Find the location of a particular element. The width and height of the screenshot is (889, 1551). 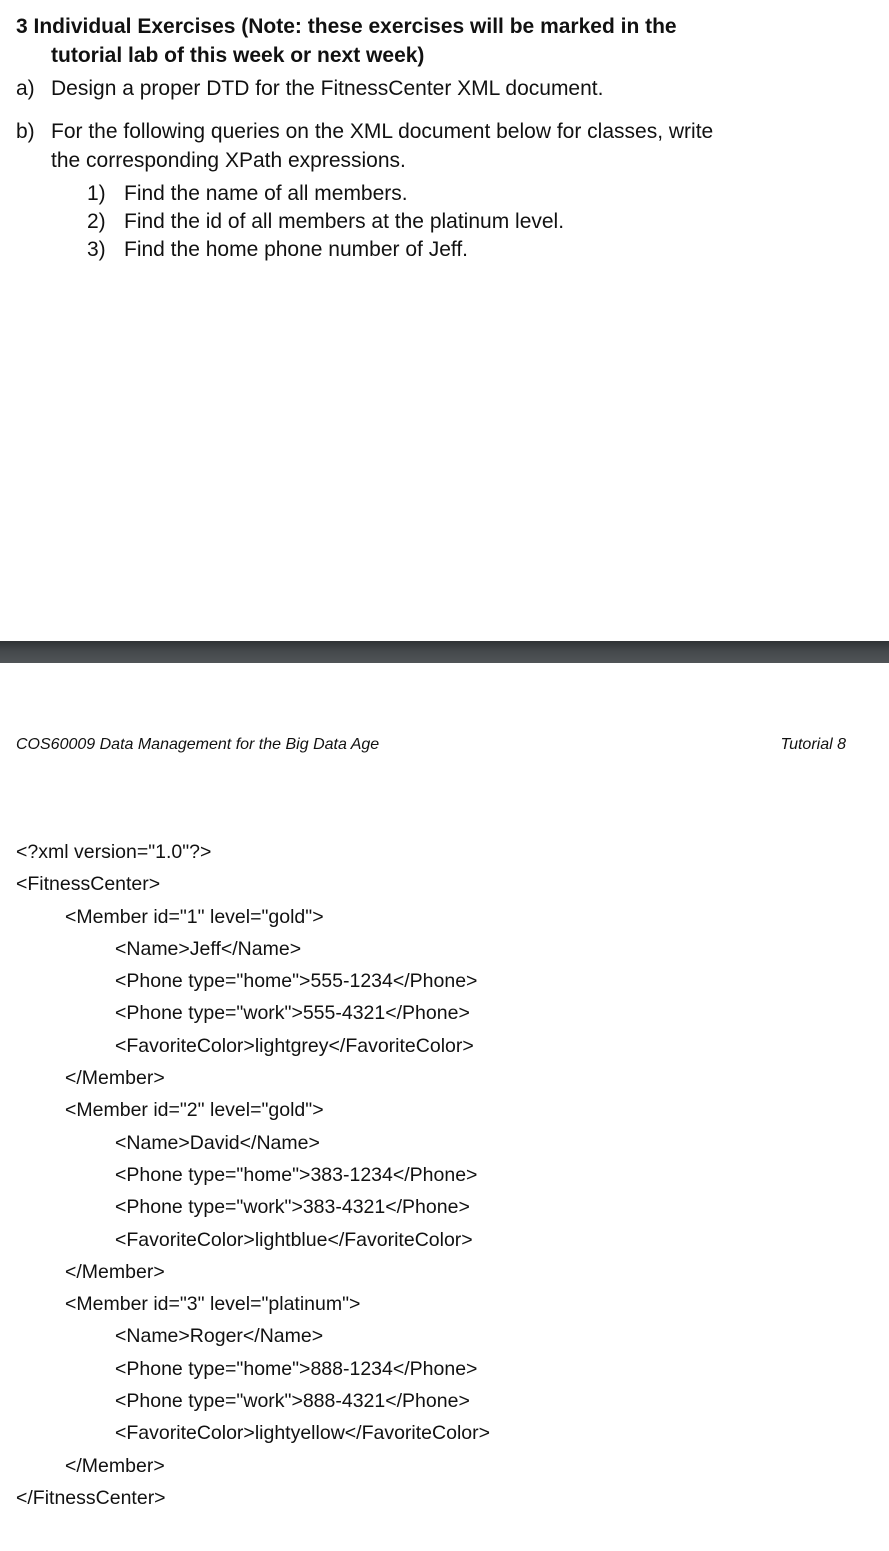

xml-line: <Member id="2" level="gold"> is located at coordinates (194, 1110).